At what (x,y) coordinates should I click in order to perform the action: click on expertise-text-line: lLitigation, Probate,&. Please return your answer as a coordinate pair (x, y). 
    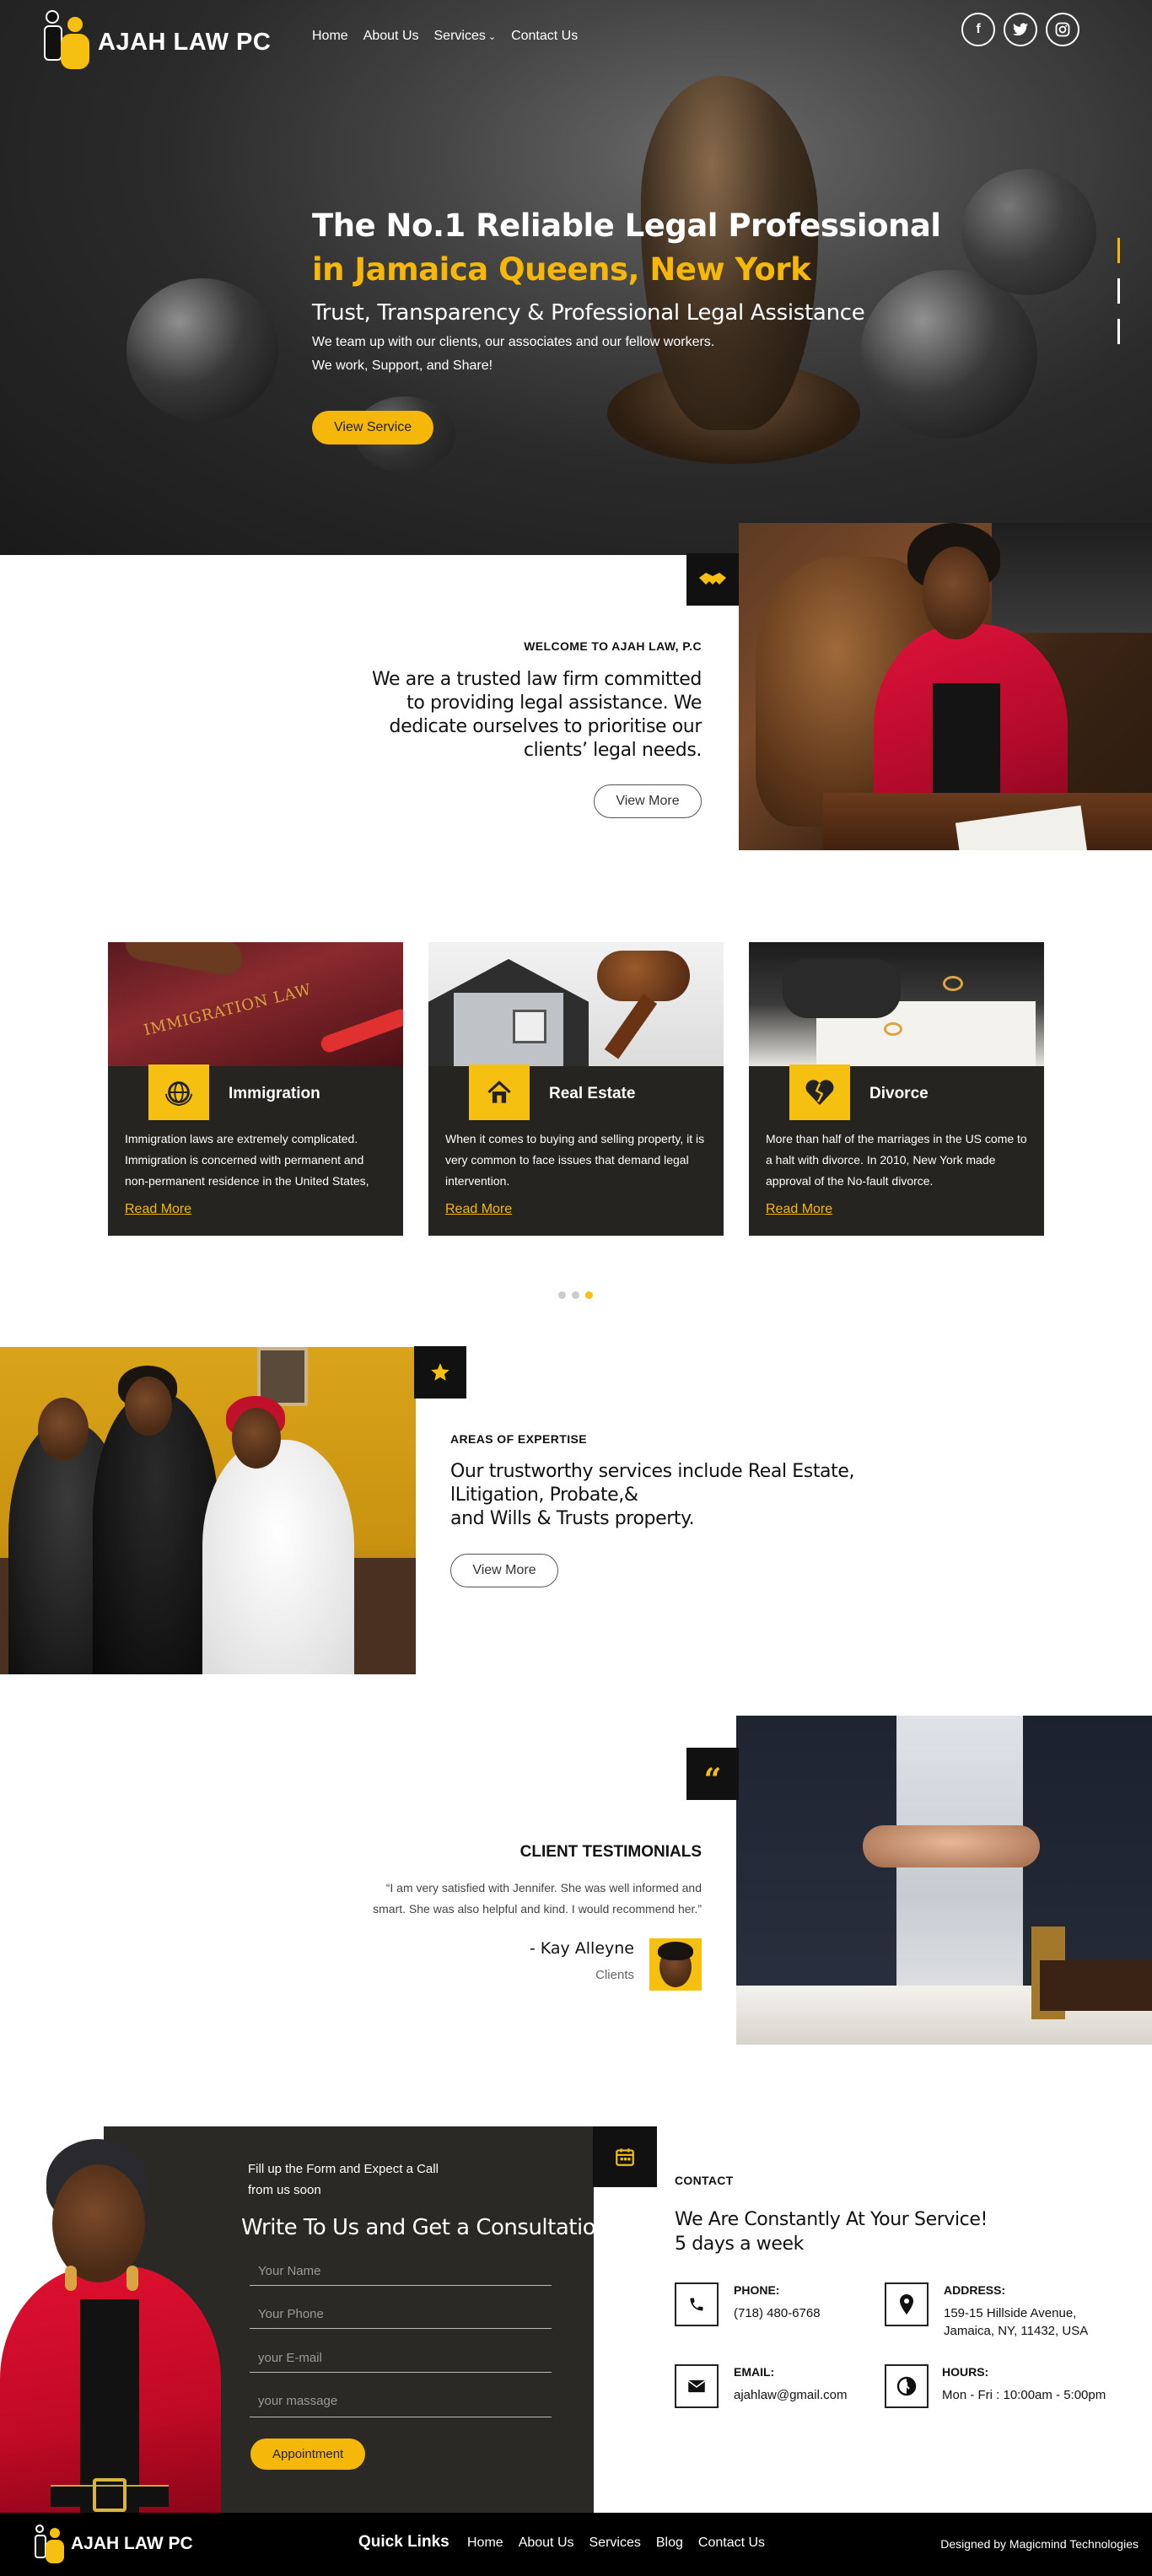
    Looking at the image, I should click on (544, 1495).